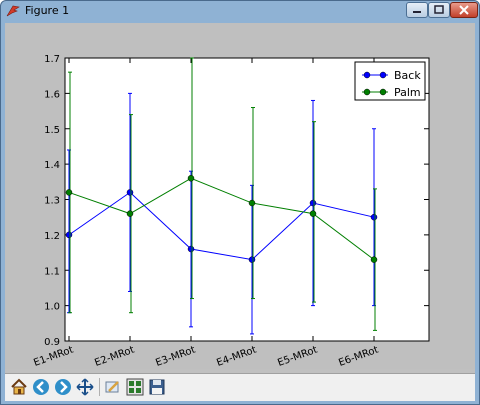 The height and width of the screenshot is (405, 480). I want to click on zoom-rect-icon, so click(112, 387).